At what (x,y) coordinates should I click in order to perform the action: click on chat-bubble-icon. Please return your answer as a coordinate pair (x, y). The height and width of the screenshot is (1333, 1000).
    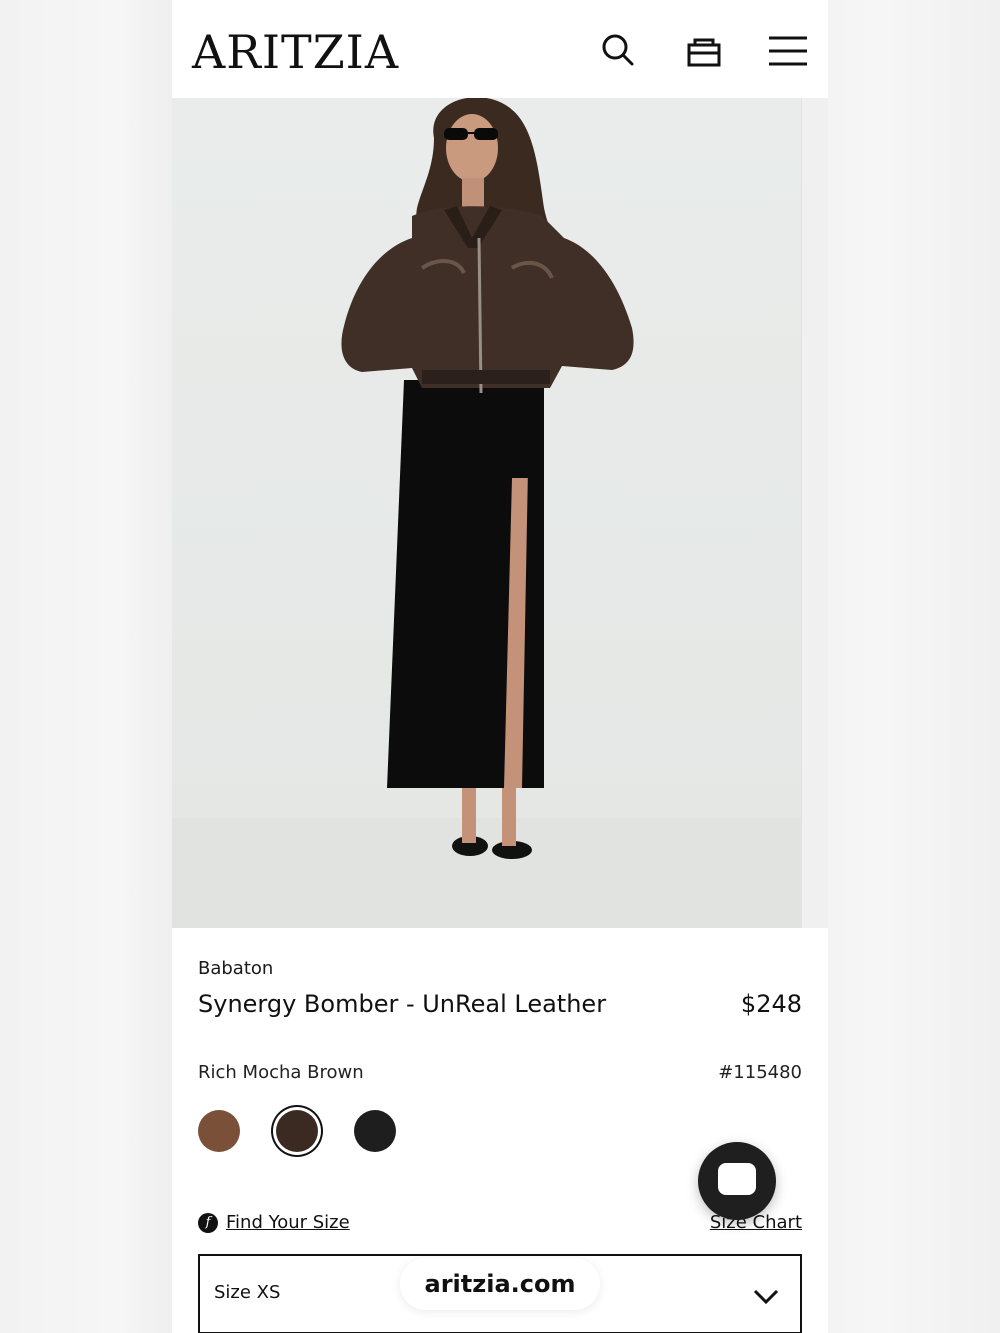
    Looking at the image, I should click on (737, 1179).